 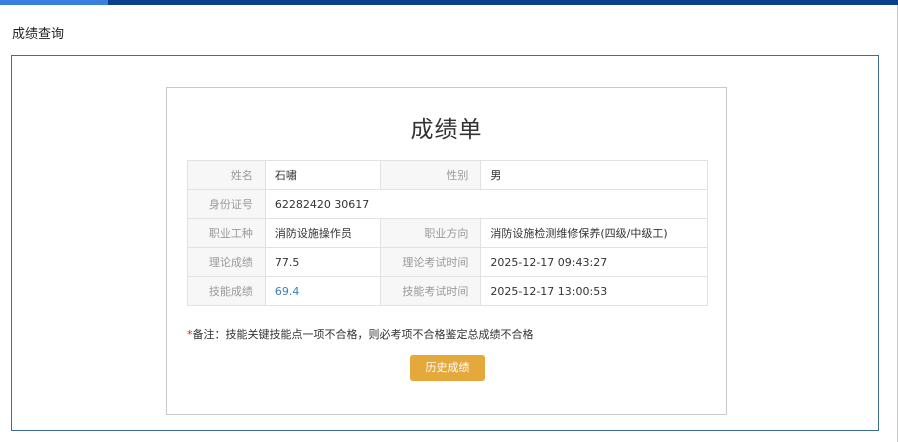 I want to click on theory-time-value: 2025-12-17 09:43:27, so click(x=594, y=262).